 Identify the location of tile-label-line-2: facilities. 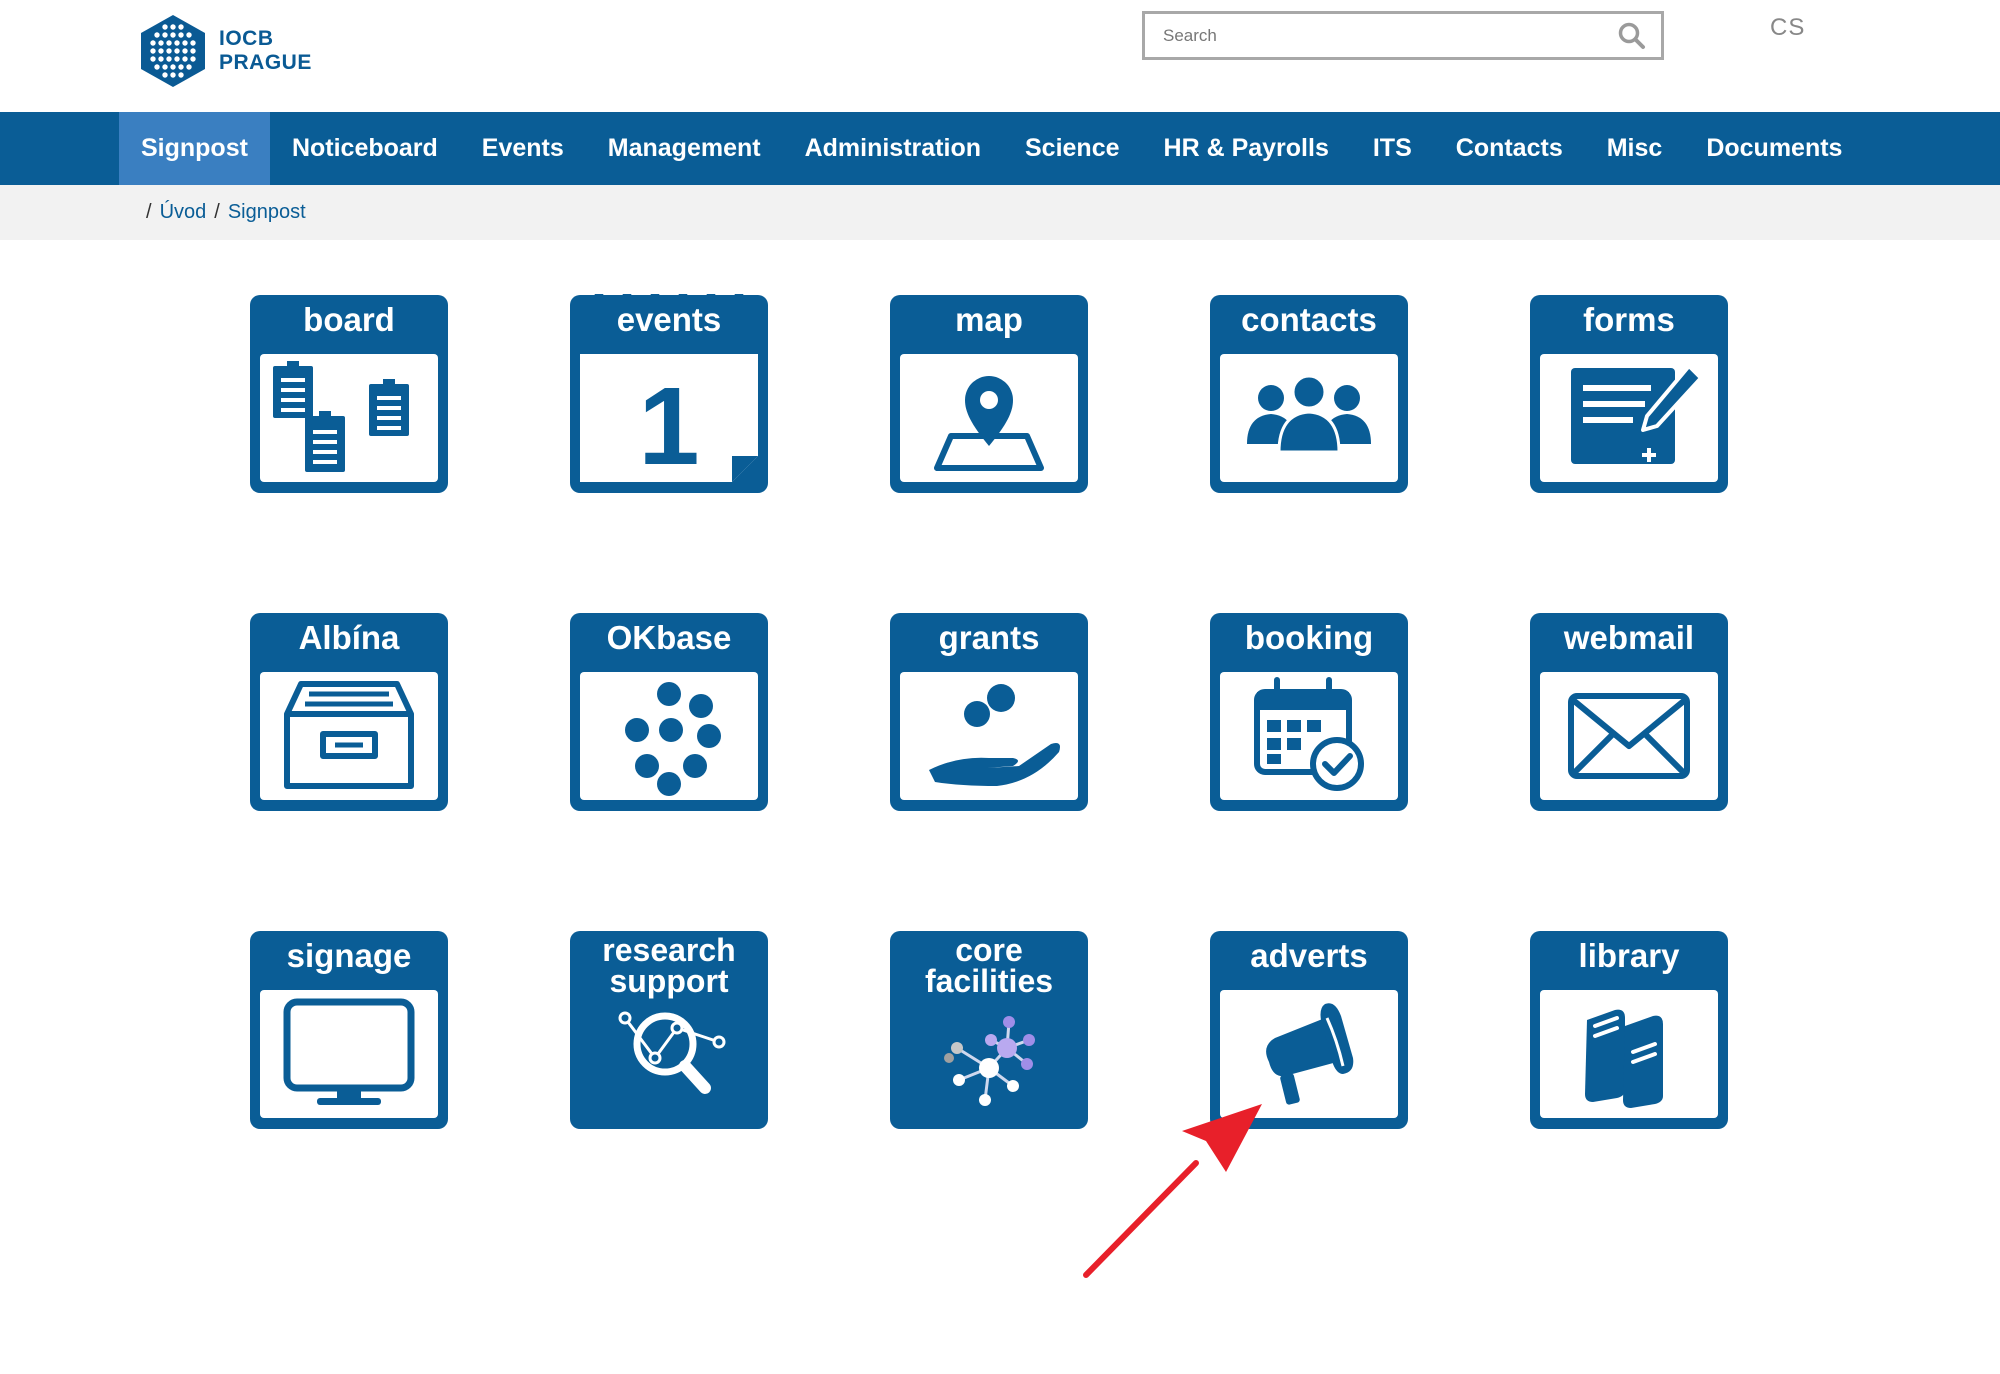
(989, 981).